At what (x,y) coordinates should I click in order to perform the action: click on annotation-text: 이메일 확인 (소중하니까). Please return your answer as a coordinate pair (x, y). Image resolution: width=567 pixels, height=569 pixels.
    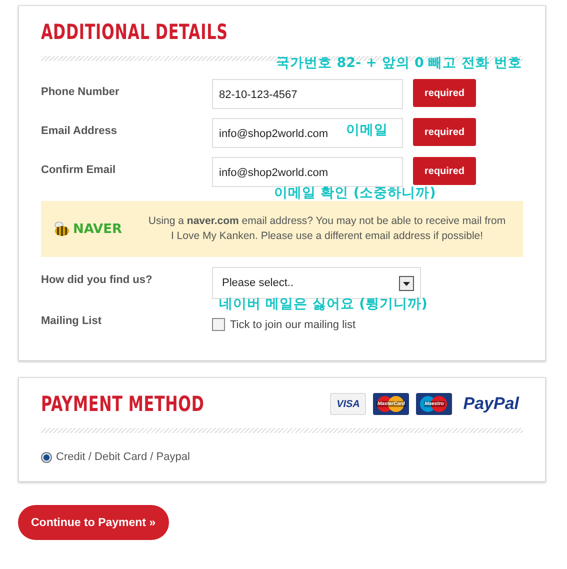
    Looking at the image, I should click on (355, 193).